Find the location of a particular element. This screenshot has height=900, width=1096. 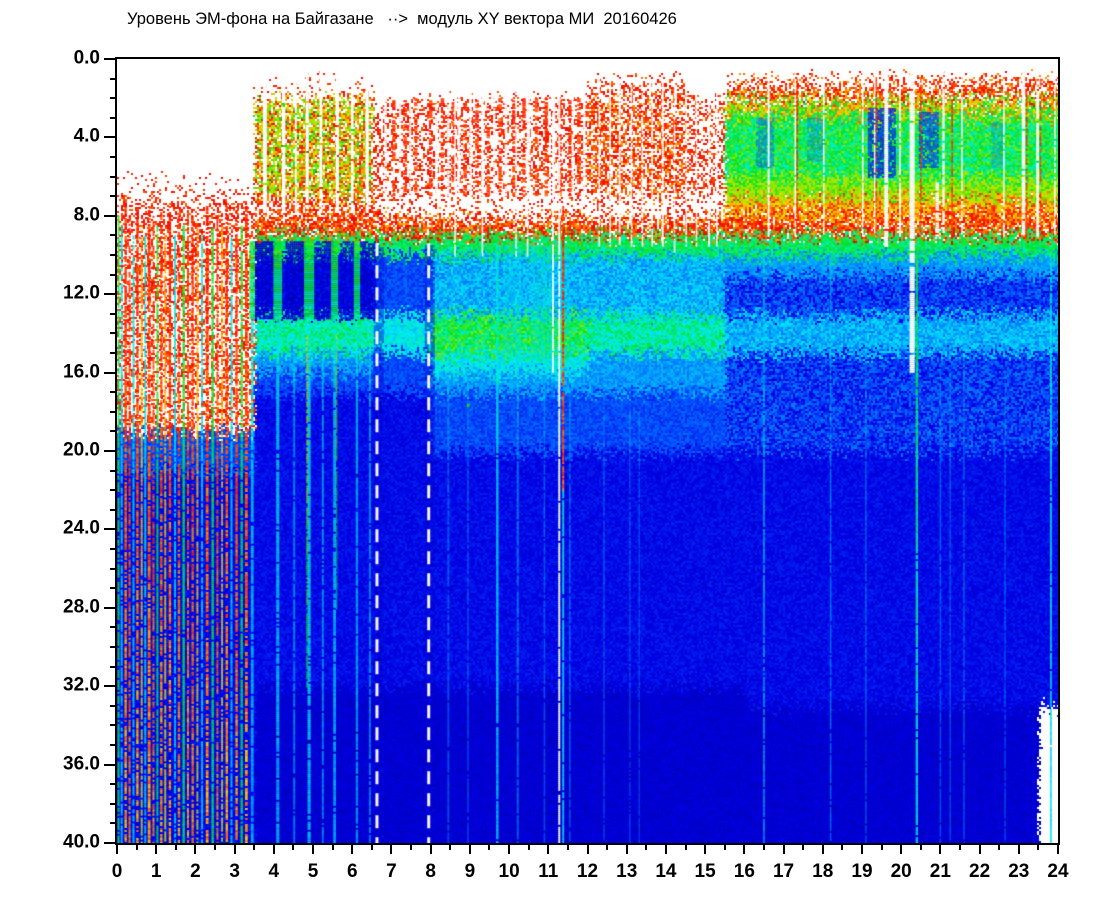

y-tick-label: 28.0 is located at coordinates (81, 607).